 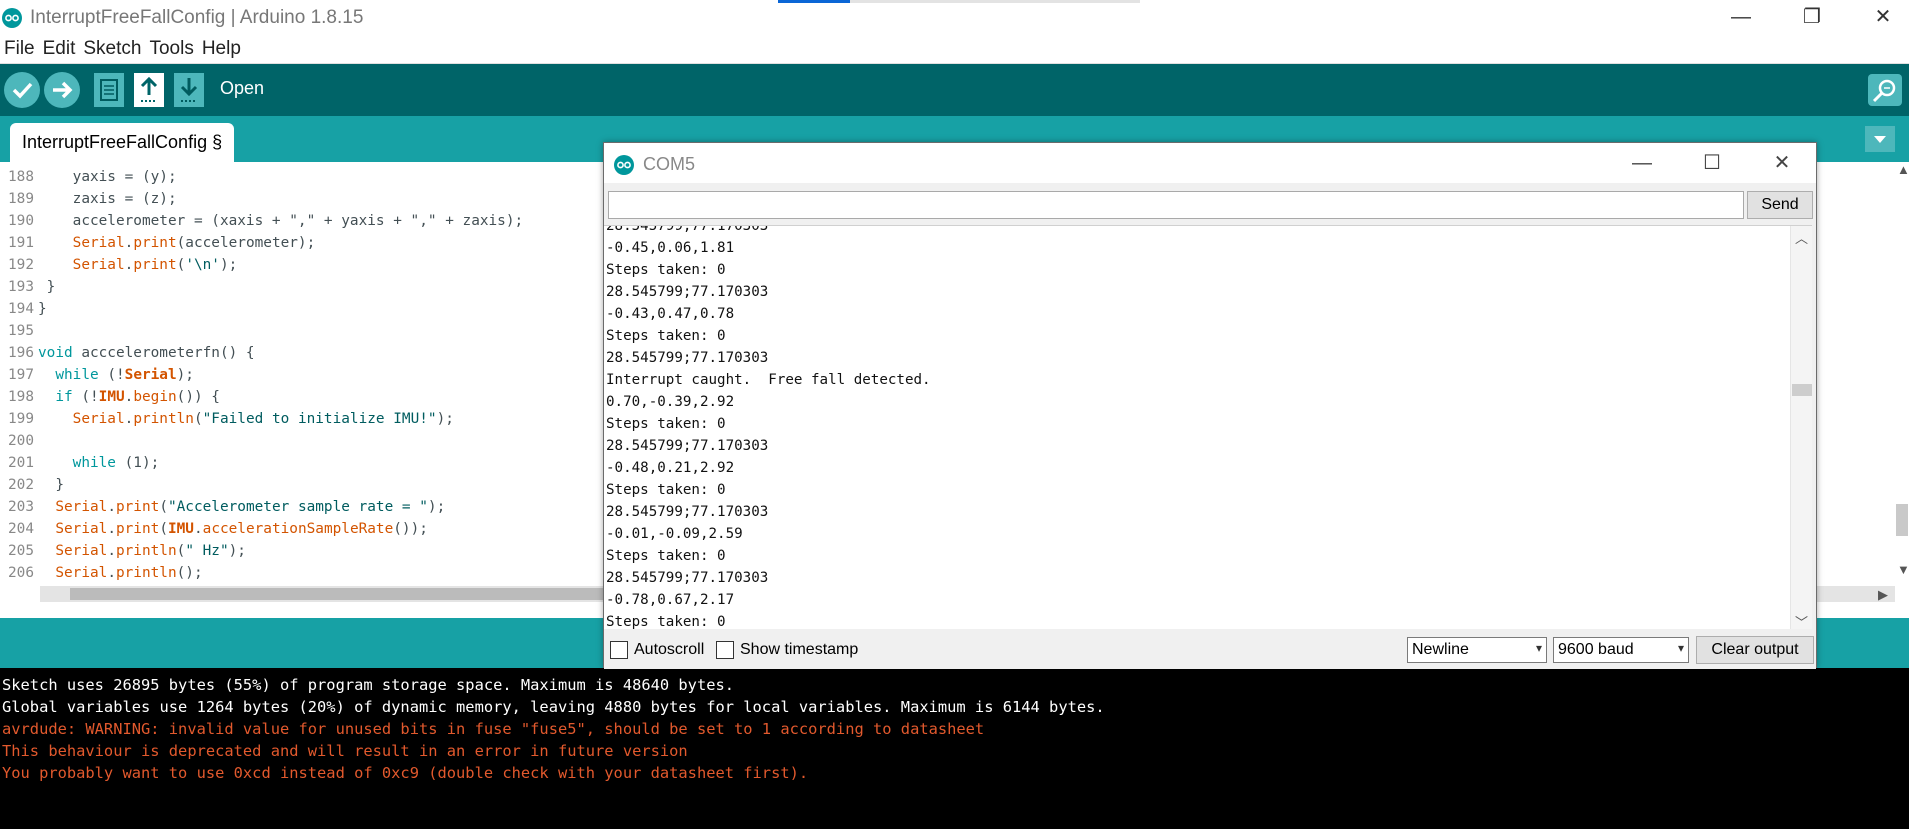 I want to click on serial-maximize-button: ☐, so click(x=1712, y=163).